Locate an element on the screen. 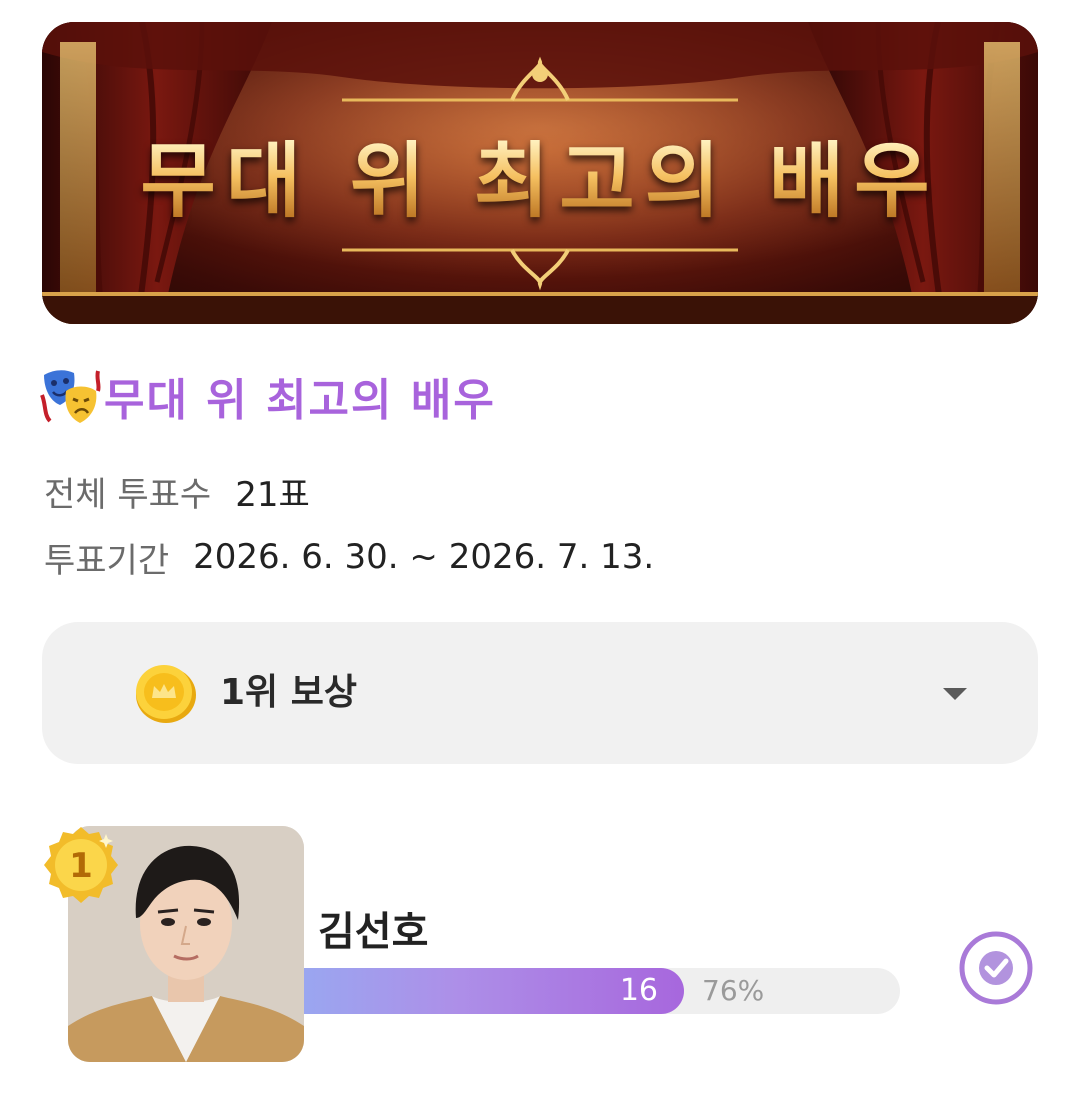 Image resolution: width=1080 pixels, height=1106 pixels. total-votes-value: 21표 is located at coordinates (272, 494).